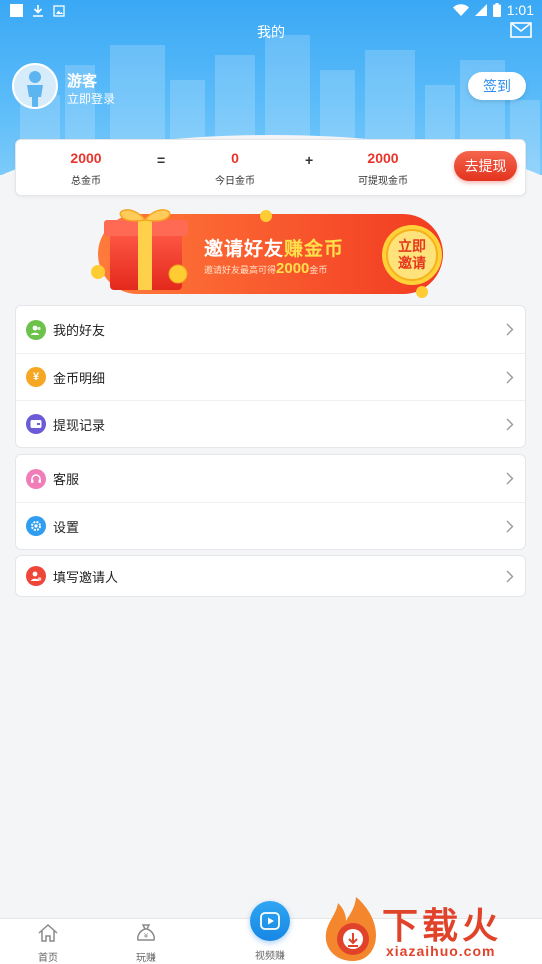  Describe the element at coordinates (383, 168) in the screenshot. I see `withdrawable-coins: 2000 可提现金币` at that location.